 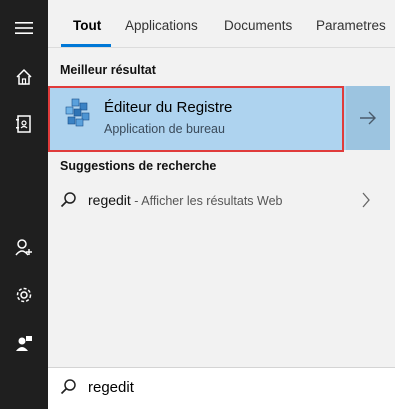 I want to click on best-match-heading: Meilleur résultat, so click(x=108, y=70).